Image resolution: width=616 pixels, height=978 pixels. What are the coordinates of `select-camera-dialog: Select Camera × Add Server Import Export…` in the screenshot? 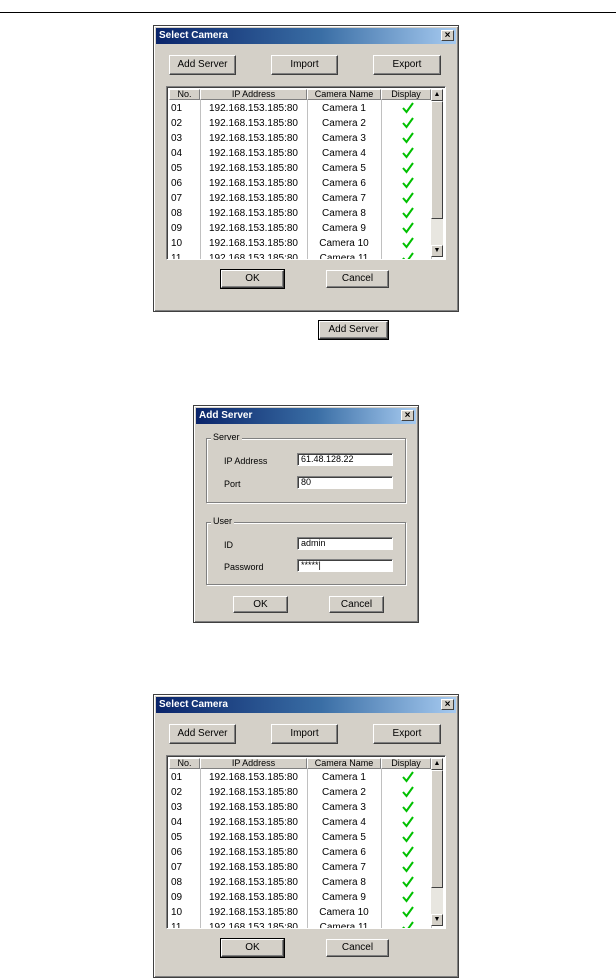 It's located at (306, 168).